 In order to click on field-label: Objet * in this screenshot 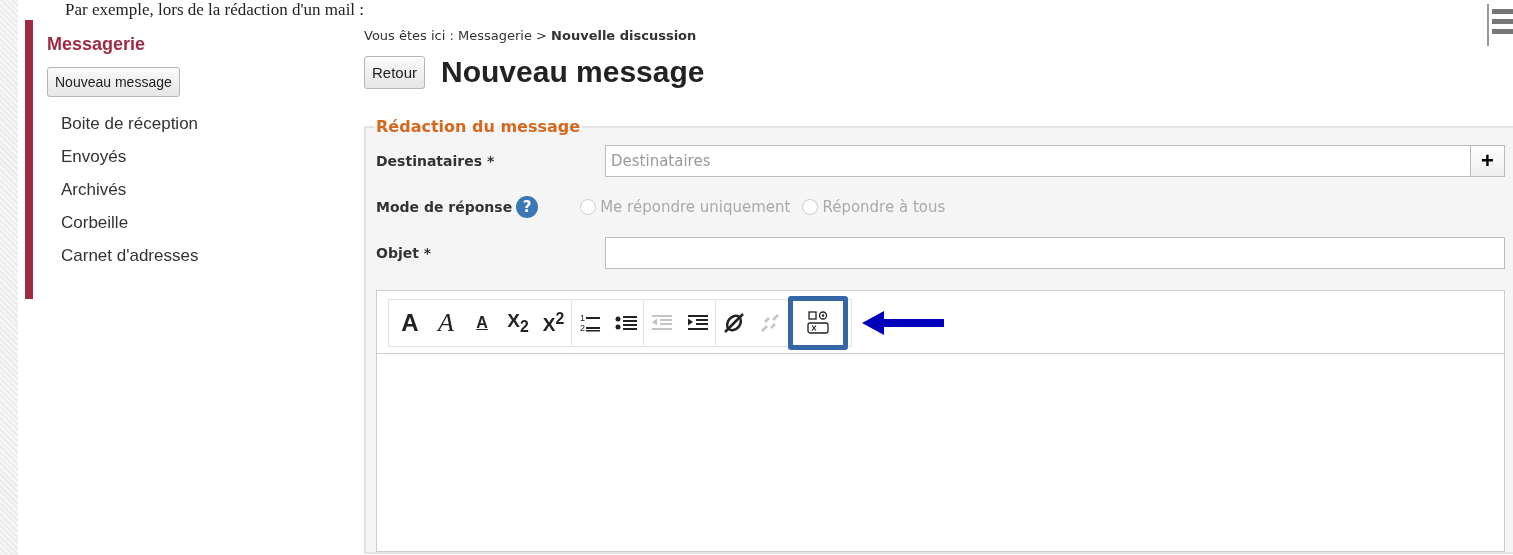, I will do `click(404, 253)`.